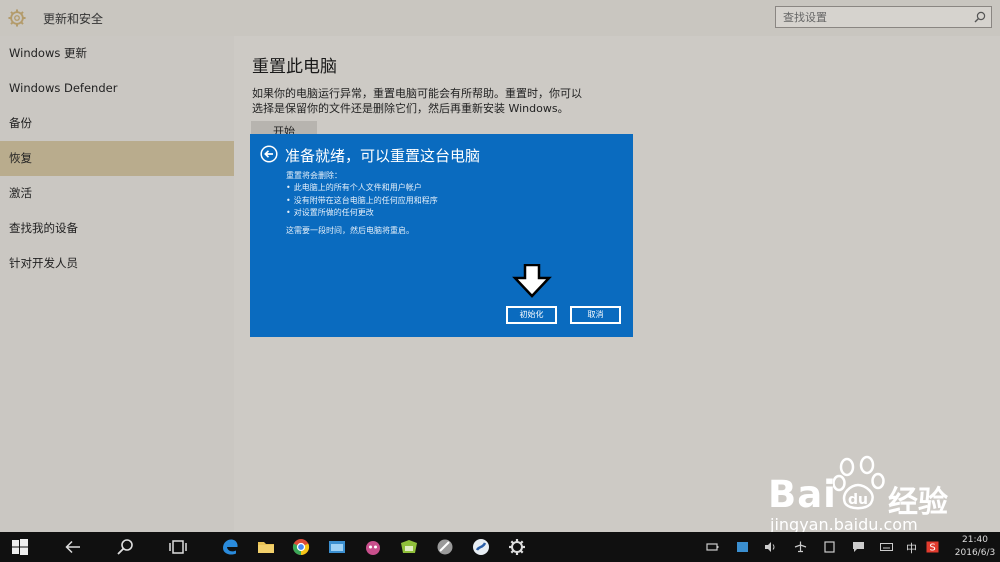 The height and width of the screenshot is (562, 1000). Describe the element at coordinates (269, 154) in the screenshot. I see `back-arrow-icon` at that location.